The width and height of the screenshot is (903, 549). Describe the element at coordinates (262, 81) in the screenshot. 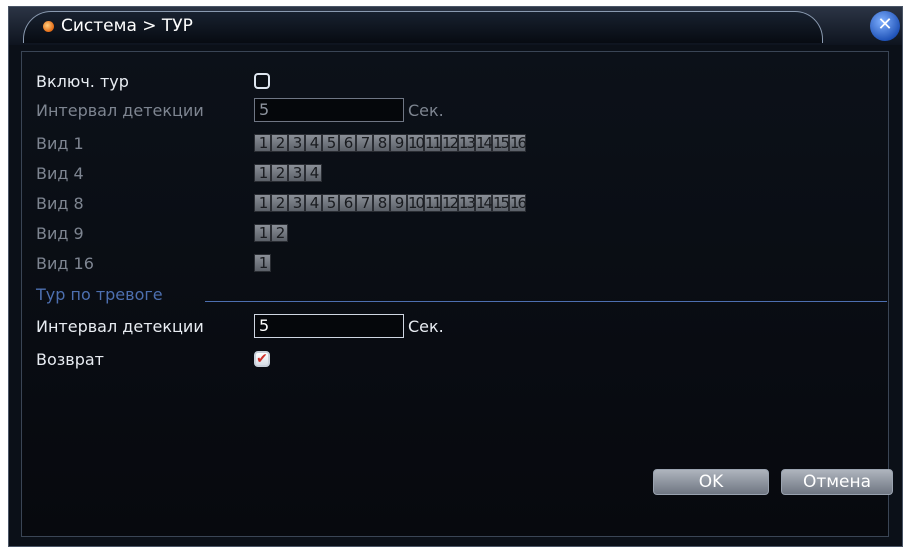

I see `enable-tour-checkbox` at that location.